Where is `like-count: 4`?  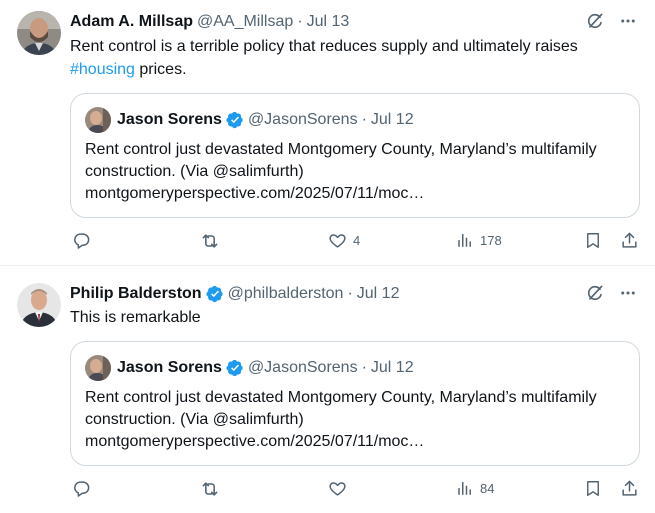 like-count: 4 is located at coordinates (357, 240).